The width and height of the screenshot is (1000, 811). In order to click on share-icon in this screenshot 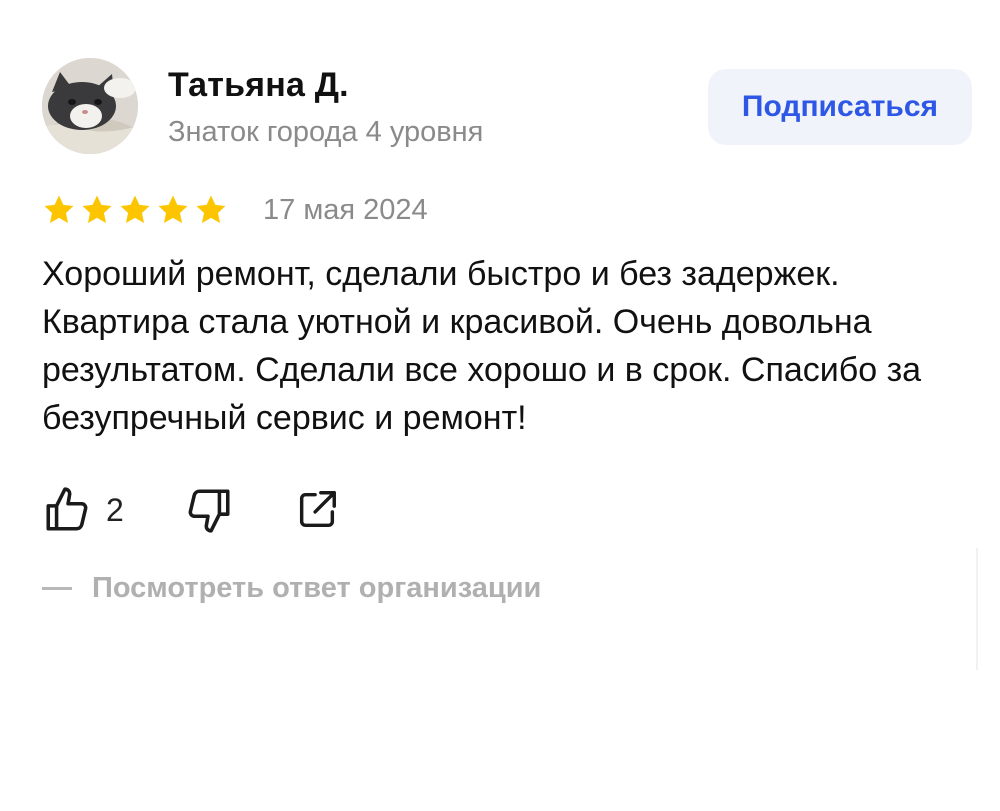, I will do `click(317, 509)`.